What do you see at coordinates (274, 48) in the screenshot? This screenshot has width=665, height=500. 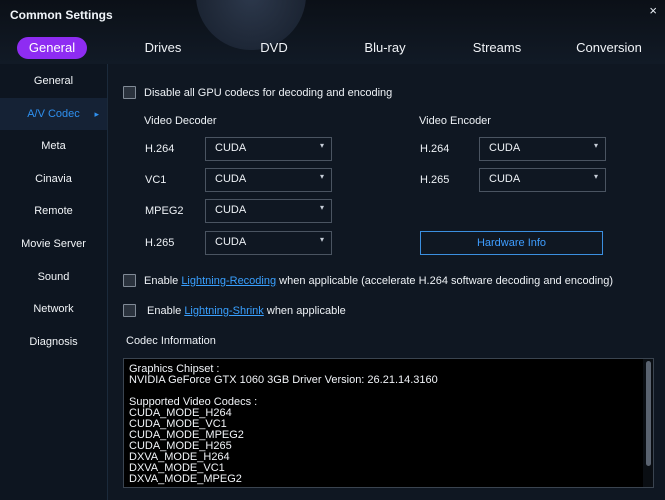 I see `tab-dvd: DVD` at bounding box center [274, 48].